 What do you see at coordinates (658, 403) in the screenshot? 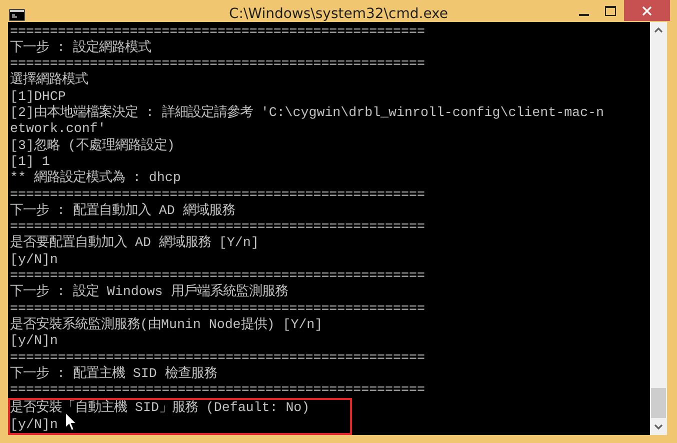
I see `scroll-thumb` at bounding box center [658, 403].